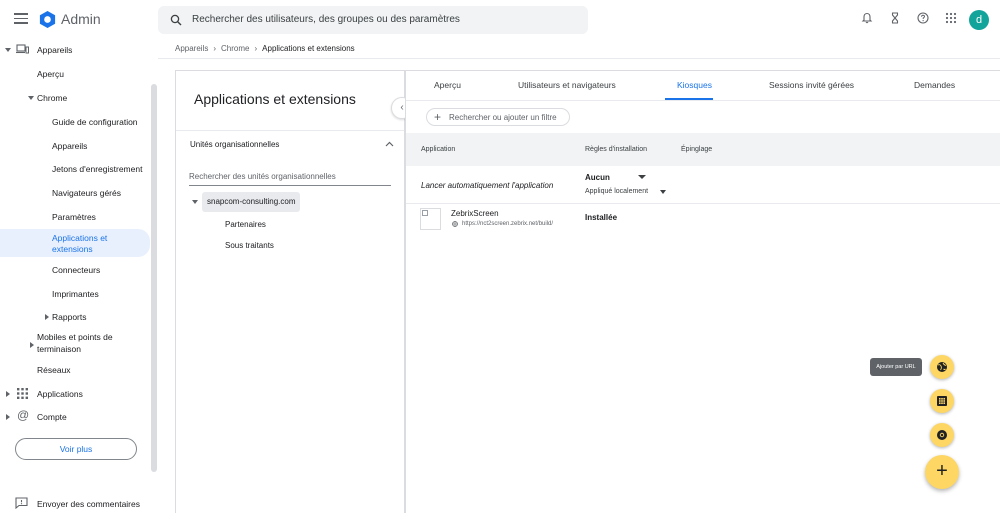  Describe the element at coordinates (942, 472) in the screenshot. I see `add-app-button: +` at that location.